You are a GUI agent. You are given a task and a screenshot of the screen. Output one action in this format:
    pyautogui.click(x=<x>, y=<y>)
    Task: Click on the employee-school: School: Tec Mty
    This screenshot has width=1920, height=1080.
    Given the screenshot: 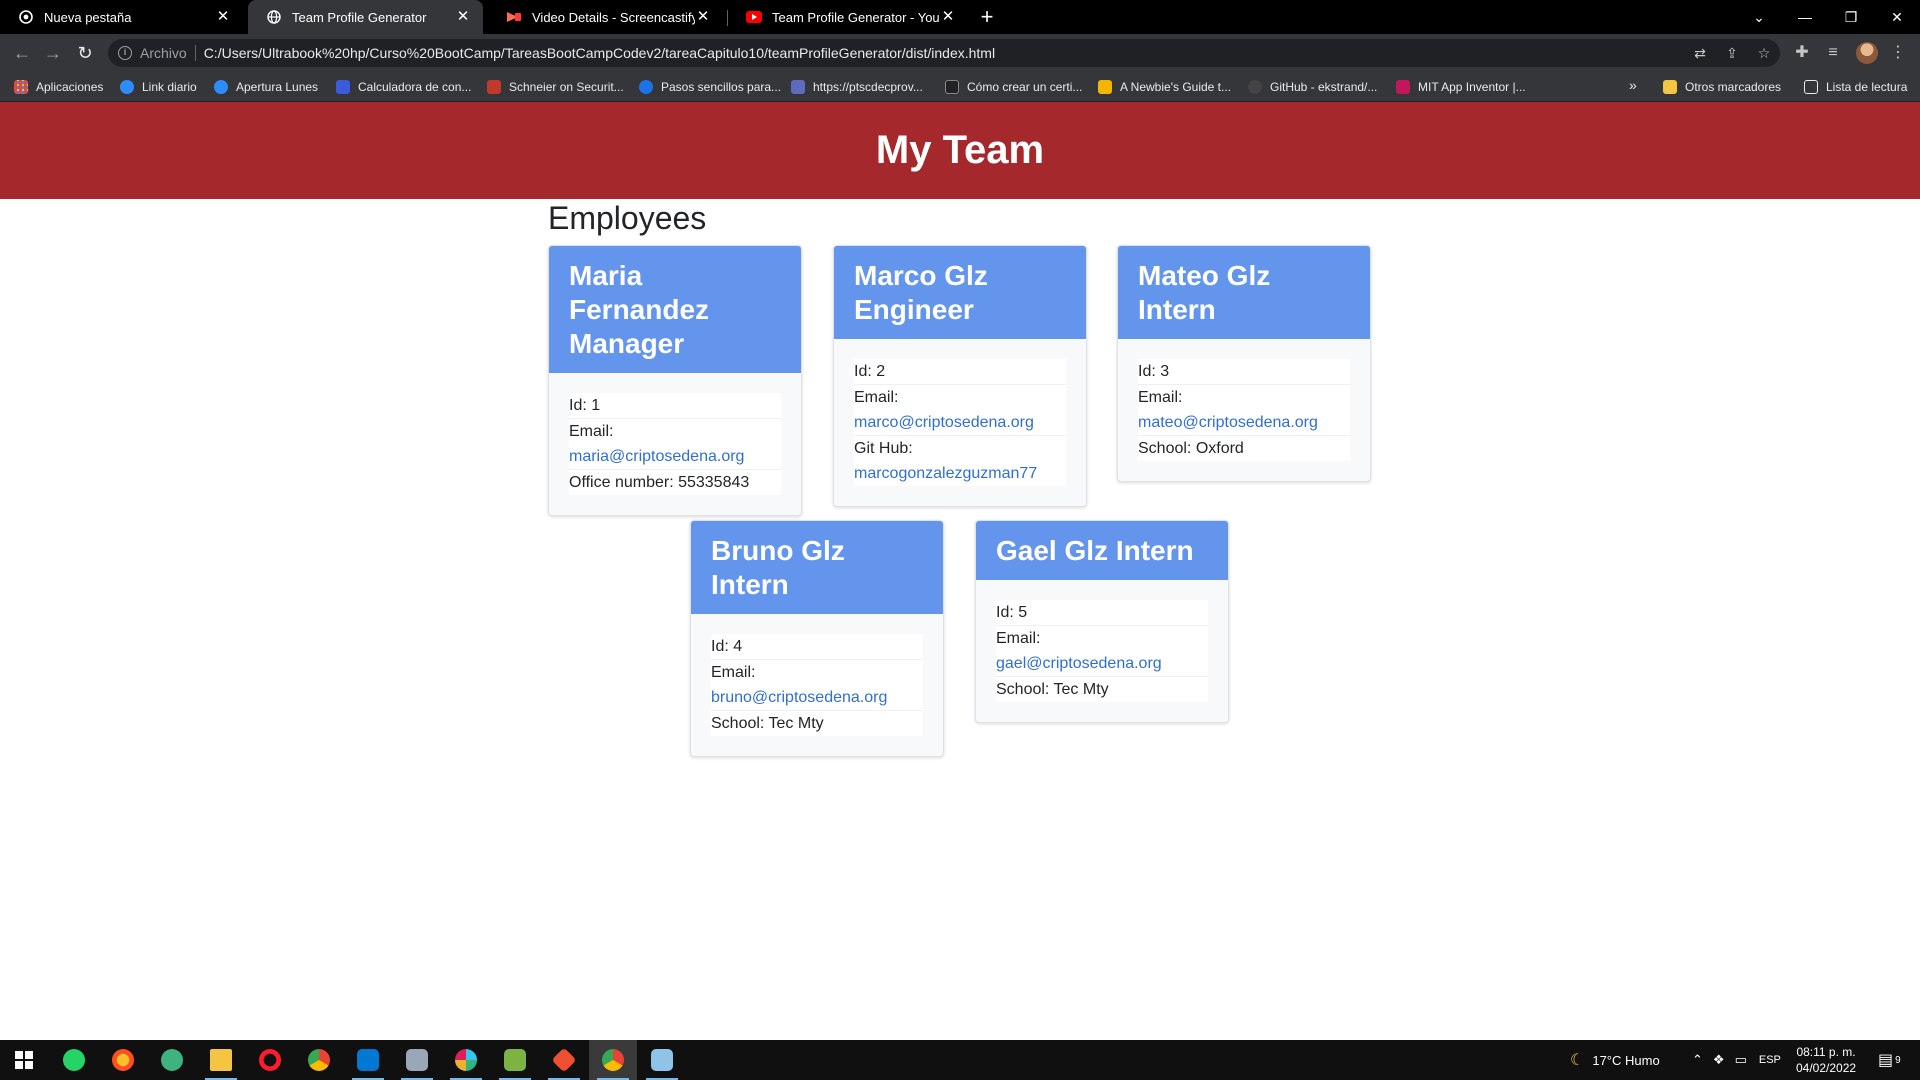 What is the action you would take?
    pyautogui.click(x=817, y=723)
    